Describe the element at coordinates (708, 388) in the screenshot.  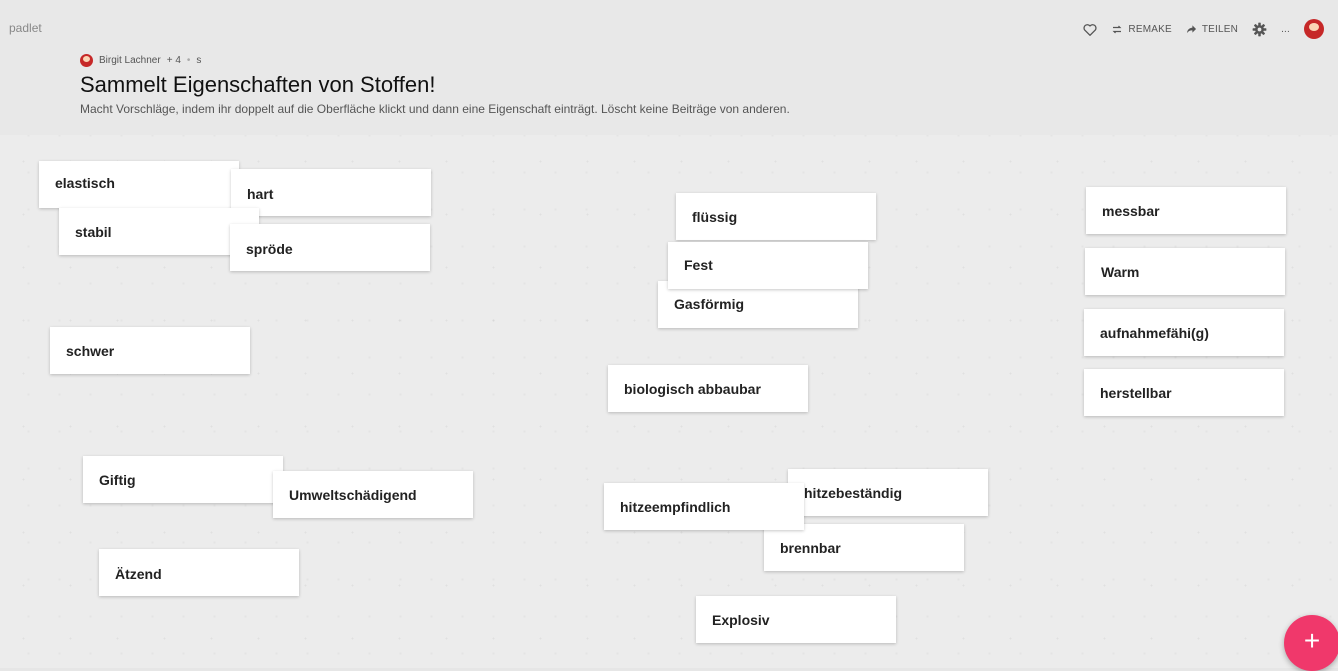
I see `post-card: biologisch abbaubar` at that location.